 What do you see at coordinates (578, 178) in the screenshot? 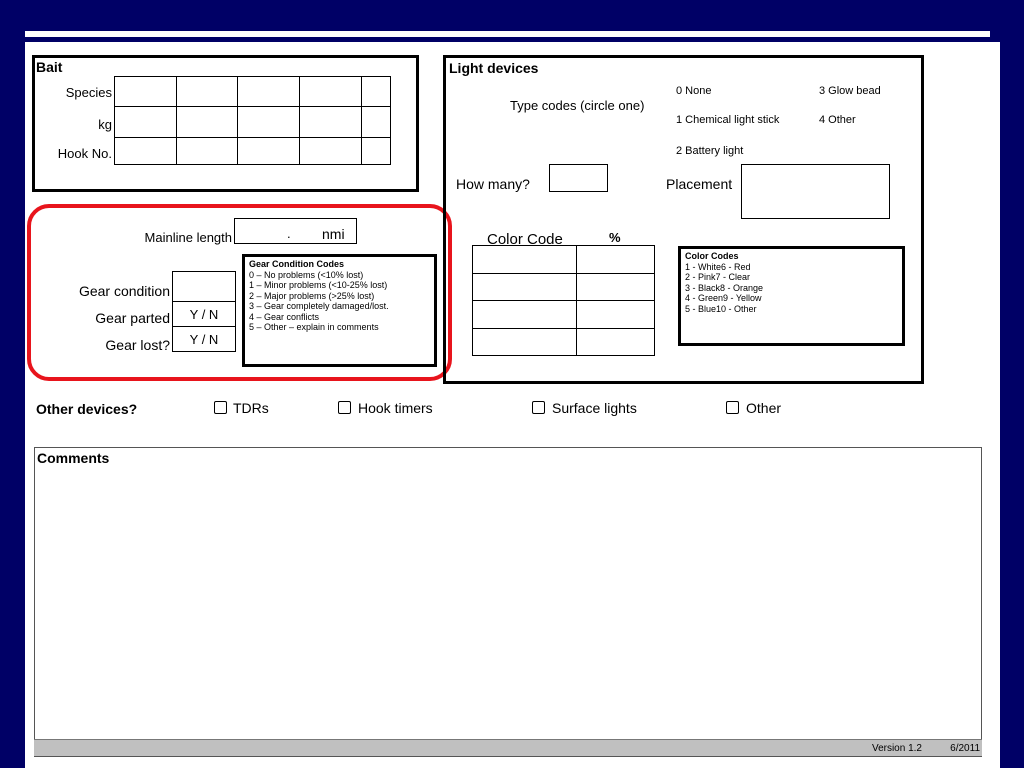
I see `how-many-field` at bounding box center [578, 178].